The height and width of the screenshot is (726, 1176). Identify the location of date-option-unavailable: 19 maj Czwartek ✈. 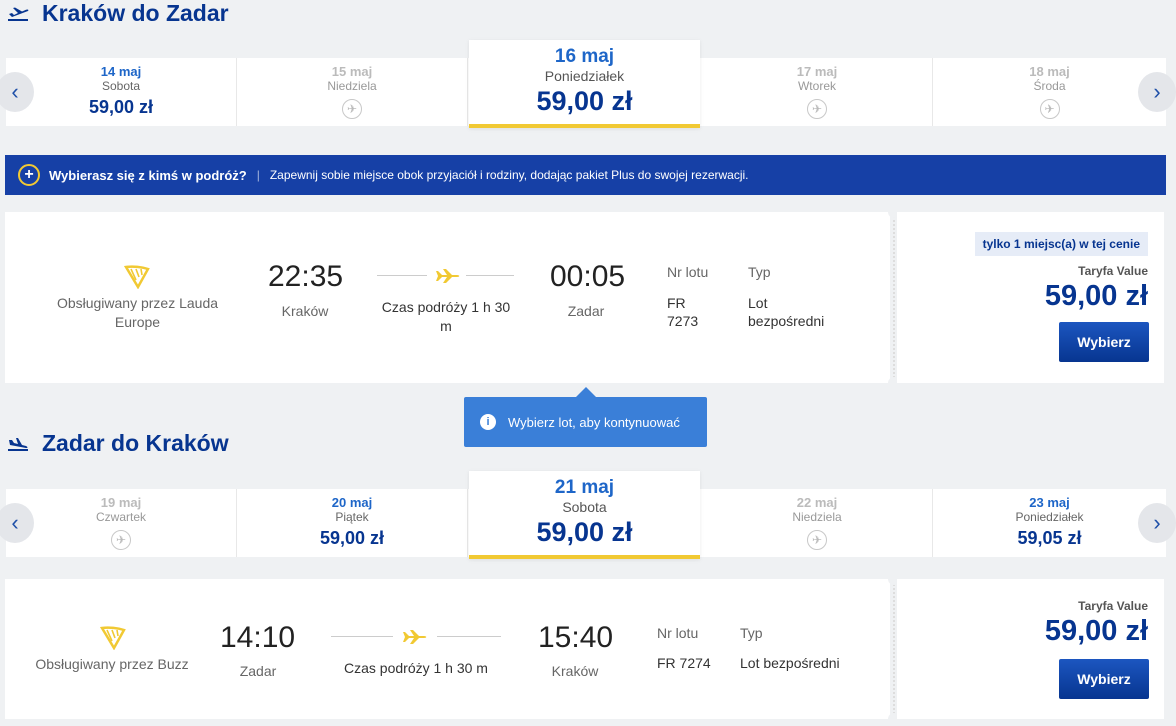
(121, 523).